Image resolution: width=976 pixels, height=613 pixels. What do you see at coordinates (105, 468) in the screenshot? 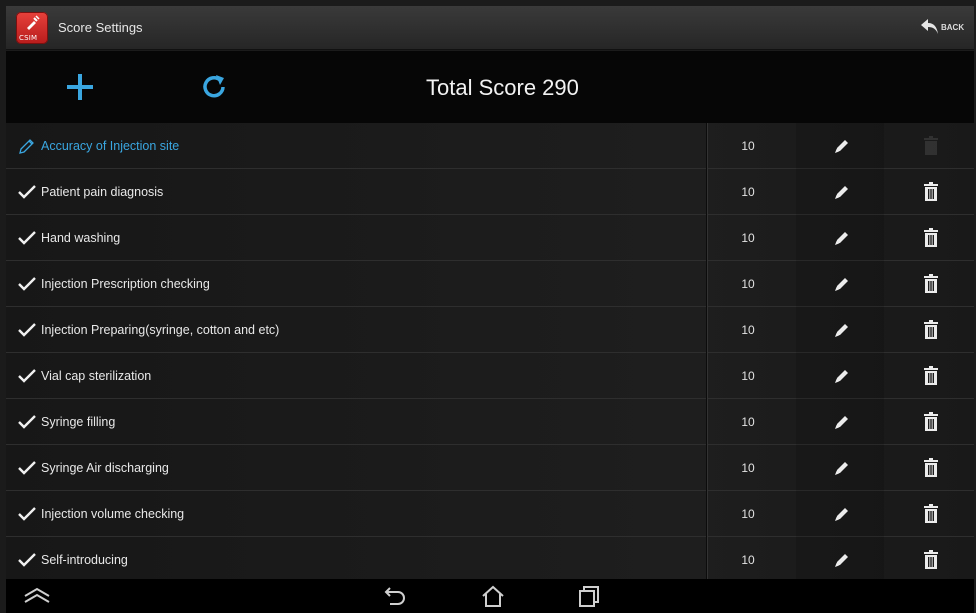
I see `item-label: Syringe Air discharging` at bounding box center [105, 468].